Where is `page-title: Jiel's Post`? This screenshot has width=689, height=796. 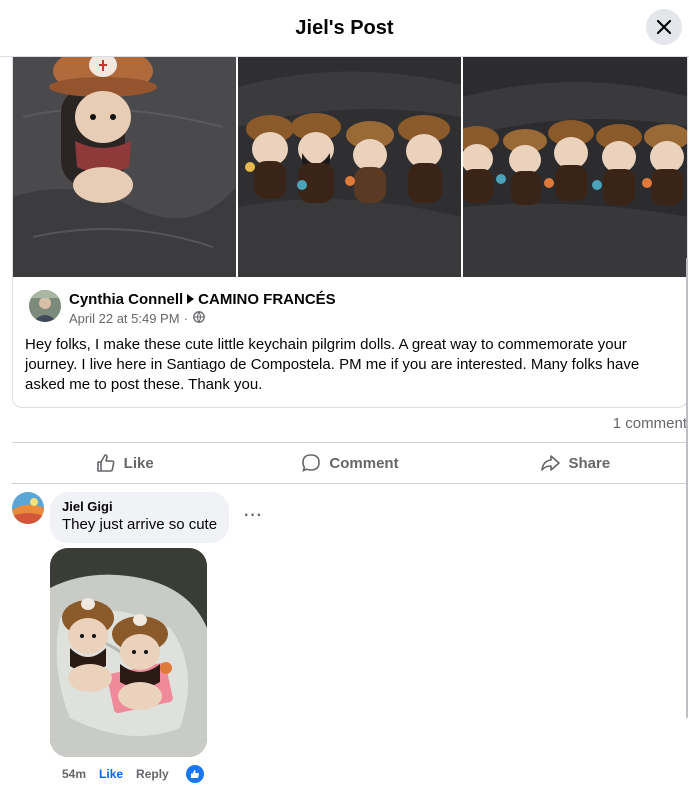 page-title: Jiel's Post is located at coordinates (344, 27).